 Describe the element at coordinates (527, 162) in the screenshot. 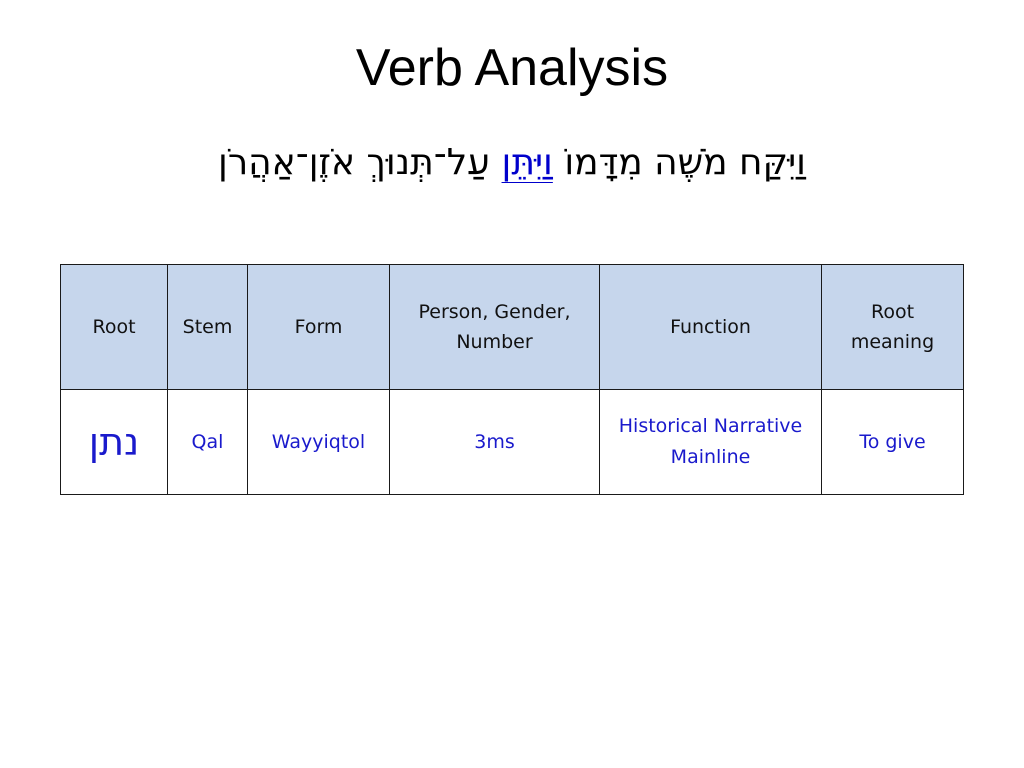

I see `verse-highlighted-verb: וַיִּתֵּן` at that location.